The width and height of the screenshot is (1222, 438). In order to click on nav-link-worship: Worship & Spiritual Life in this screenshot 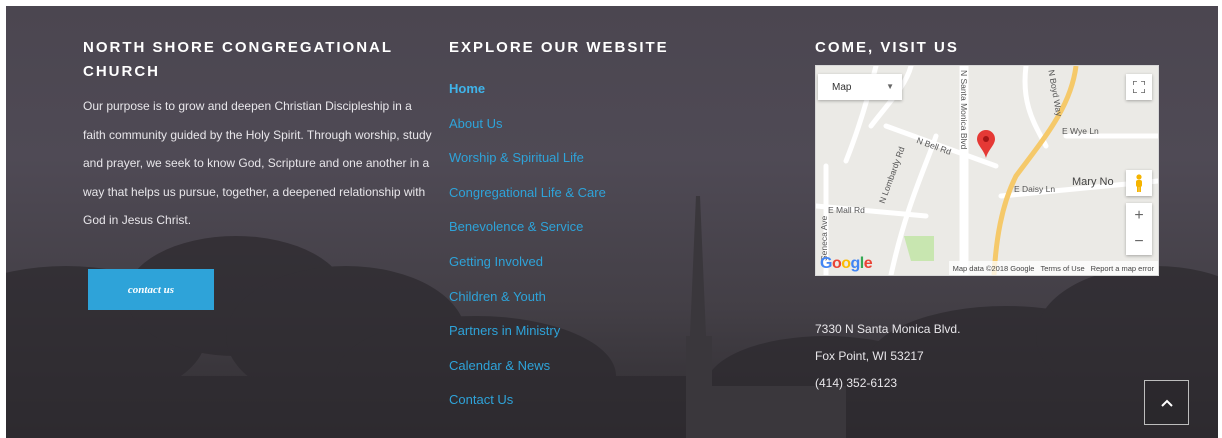, I will do `click(527, 158)`.